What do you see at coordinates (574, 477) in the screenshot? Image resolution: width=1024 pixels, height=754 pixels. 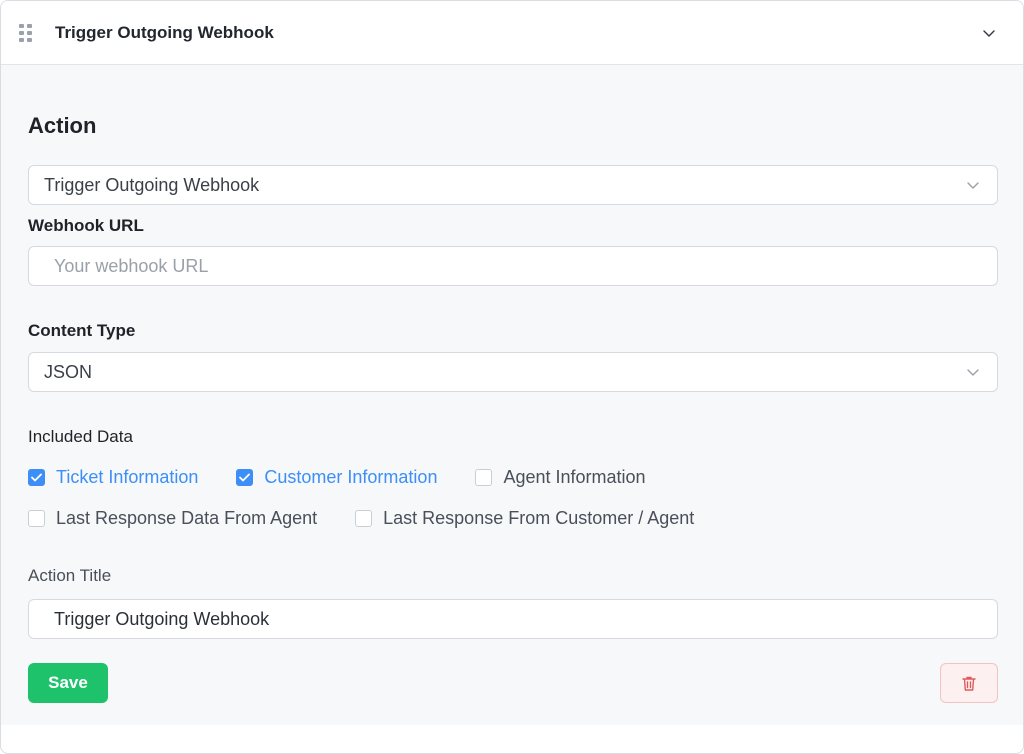 I see `checkbox-label: Agent Information` at bounding box center [574, 477].